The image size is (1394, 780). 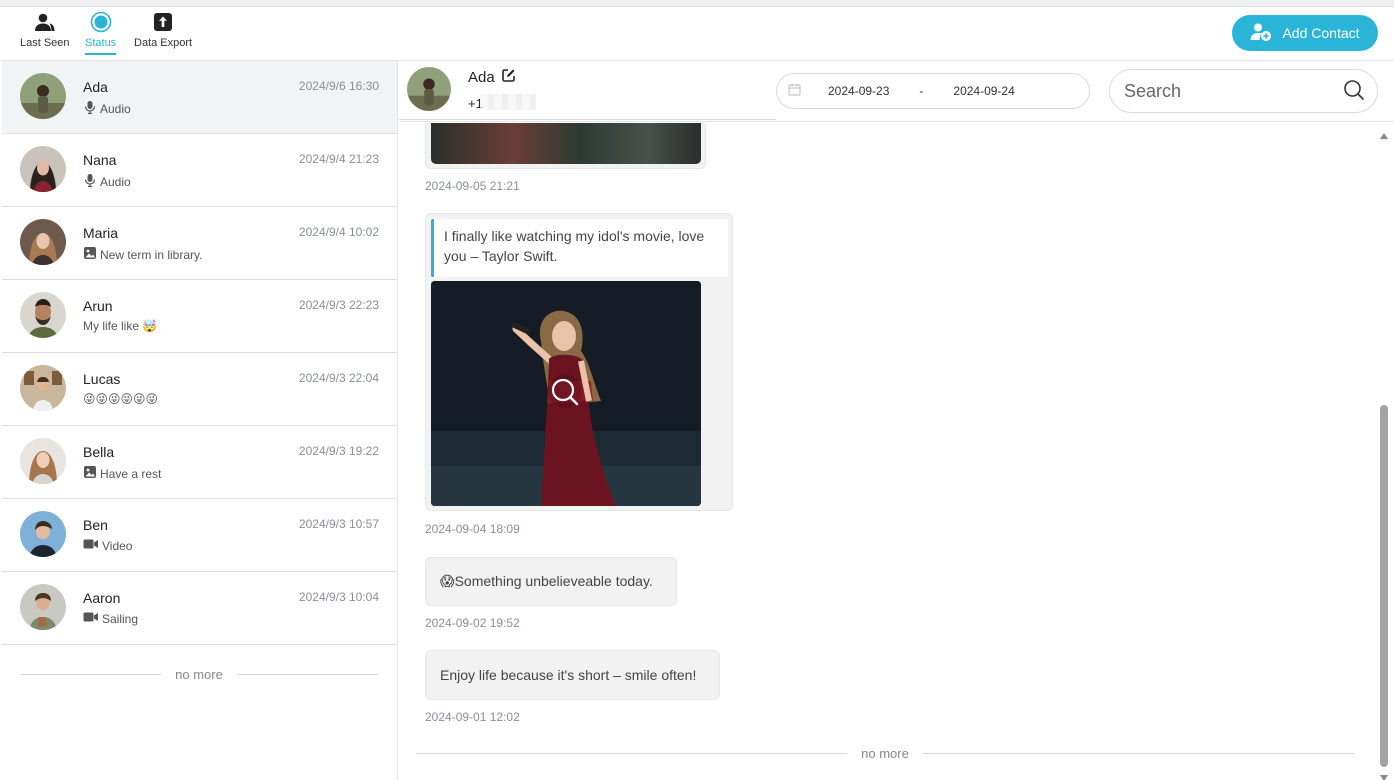 I want to click on upload-icon, so click(x=163, y=22).